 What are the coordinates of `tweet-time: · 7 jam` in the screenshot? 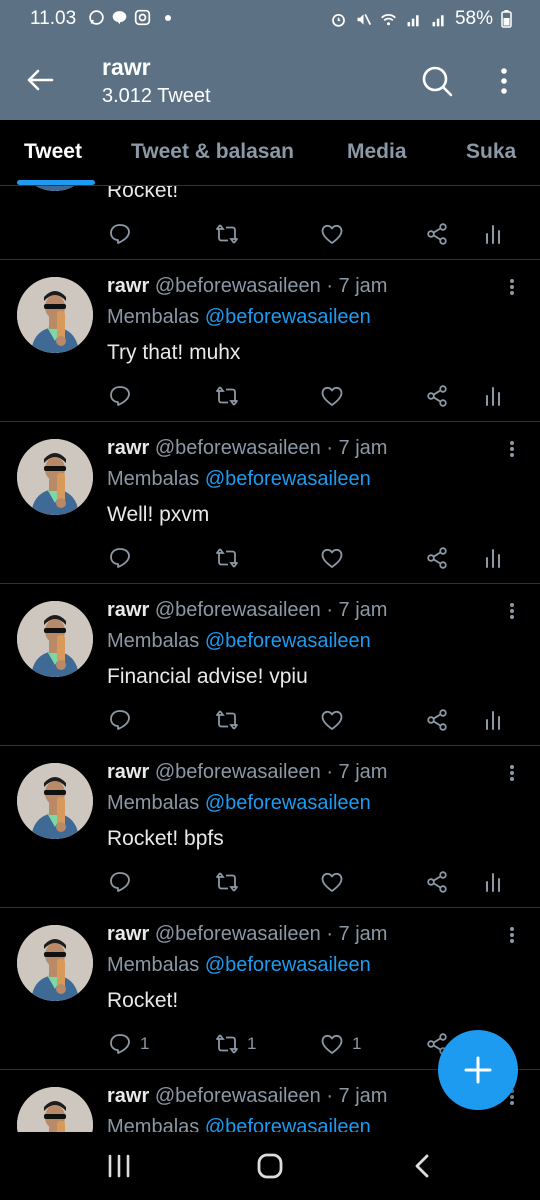 It's located at (357, 286).